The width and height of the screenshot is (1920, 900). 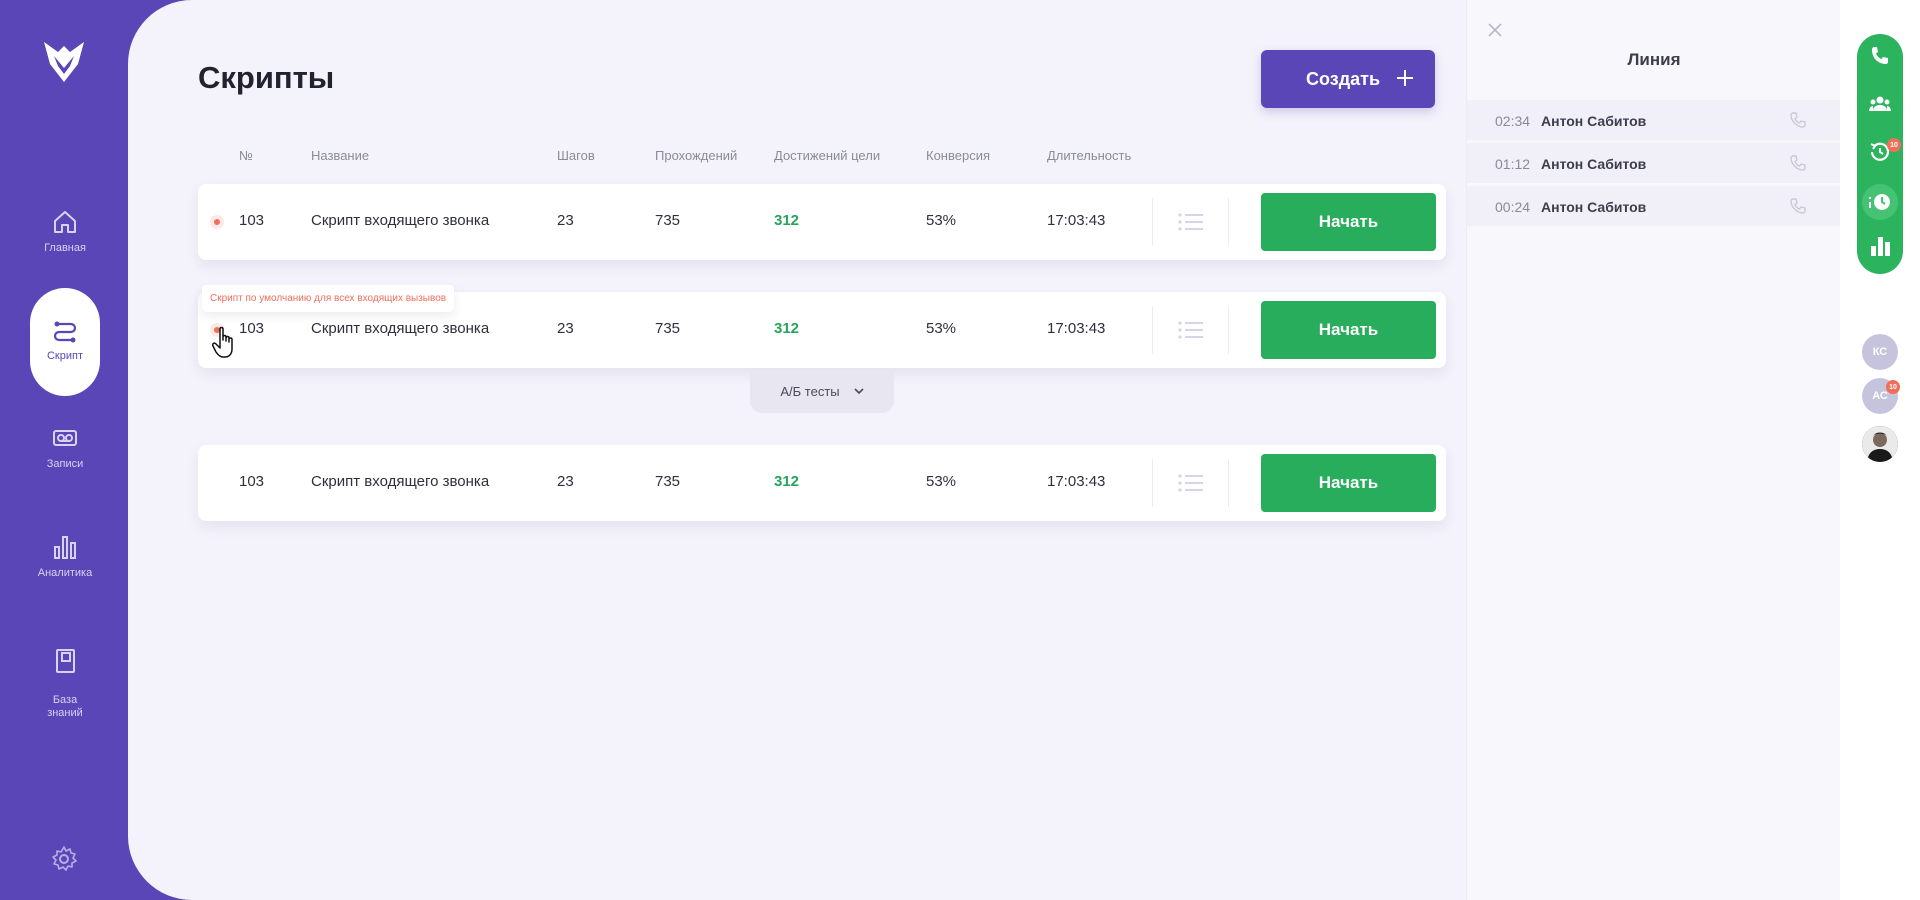 What do you see at coordinates (859, 391) in the screenshot?
I see `chevron-down-icon` at bounding box center [859, 391].